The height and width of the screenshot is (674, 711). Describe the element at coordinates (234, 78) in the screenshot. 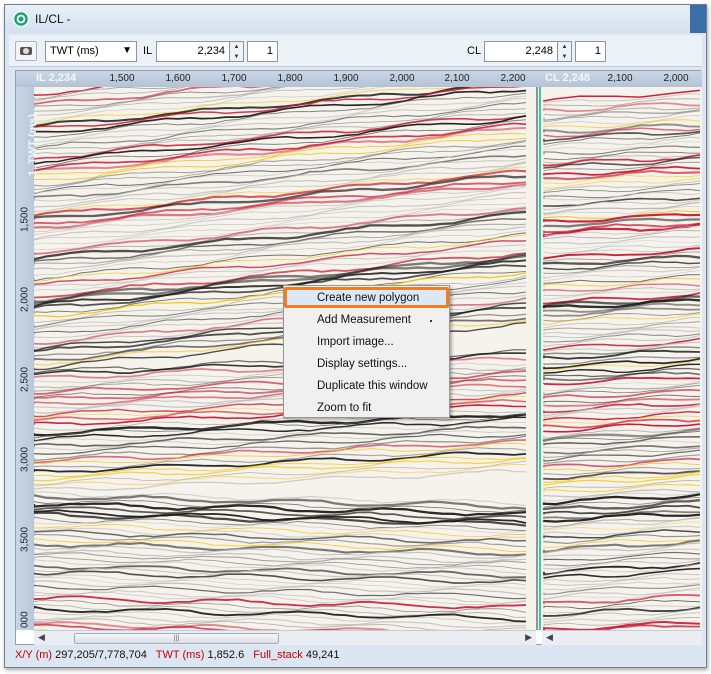

I see `x-tick-label: 1,700` at that location.